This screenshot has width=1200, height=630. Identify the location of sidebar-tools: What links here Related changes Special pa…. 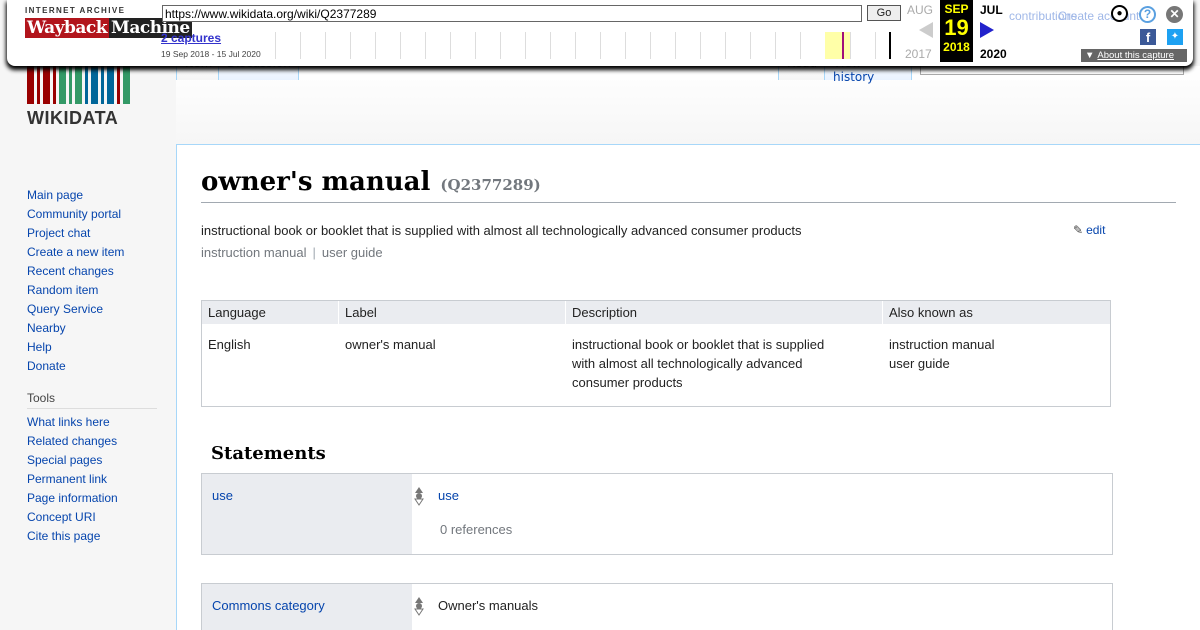
(92, 479).